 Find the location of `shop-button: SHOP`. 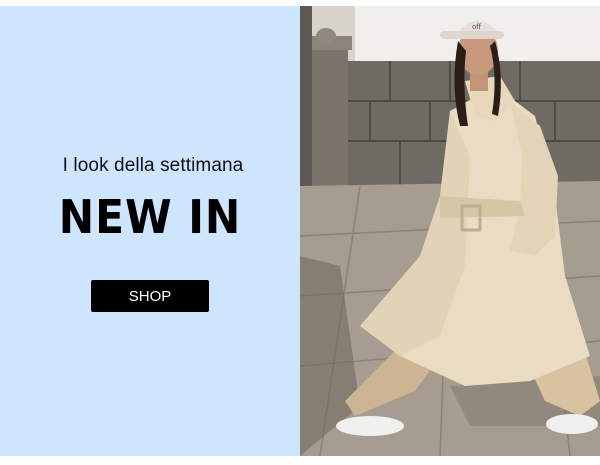

shop-button: SHOP is located at coordinates (150, 296).